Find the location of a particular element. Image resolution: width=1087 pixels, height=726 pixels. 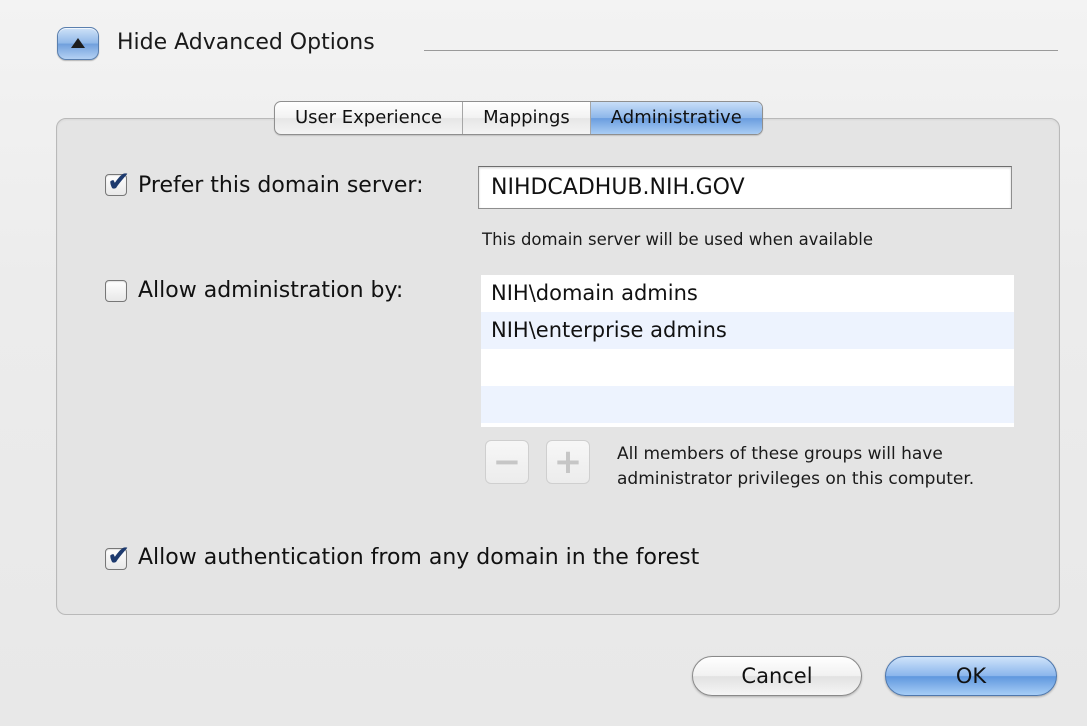

tab-bar: User Experience Mappings Administrative is located at coordinates (518, 118).